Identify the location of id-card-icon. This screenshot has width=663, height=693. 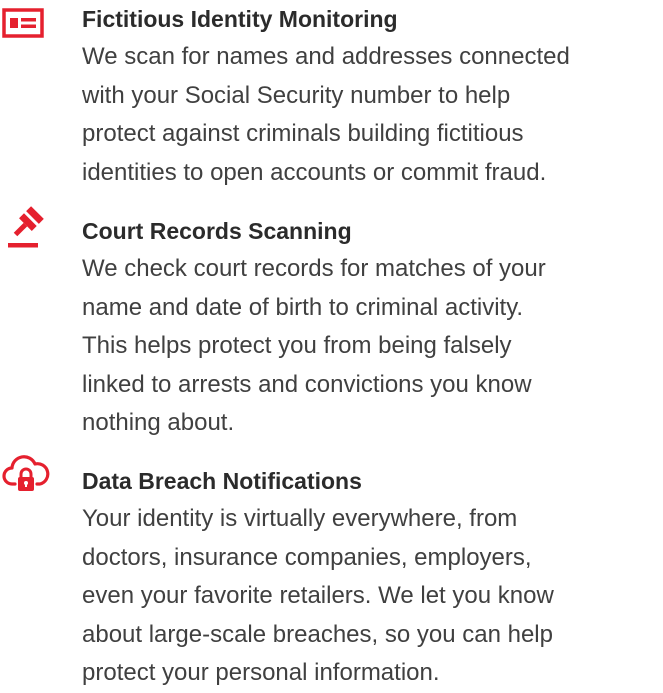
(24, 28).